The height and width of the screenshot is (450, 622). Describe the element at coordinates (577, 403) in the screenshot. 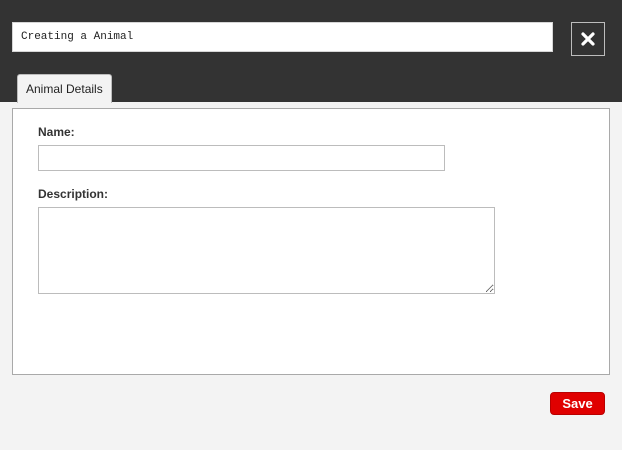

I see `save-button: Save` at that location.